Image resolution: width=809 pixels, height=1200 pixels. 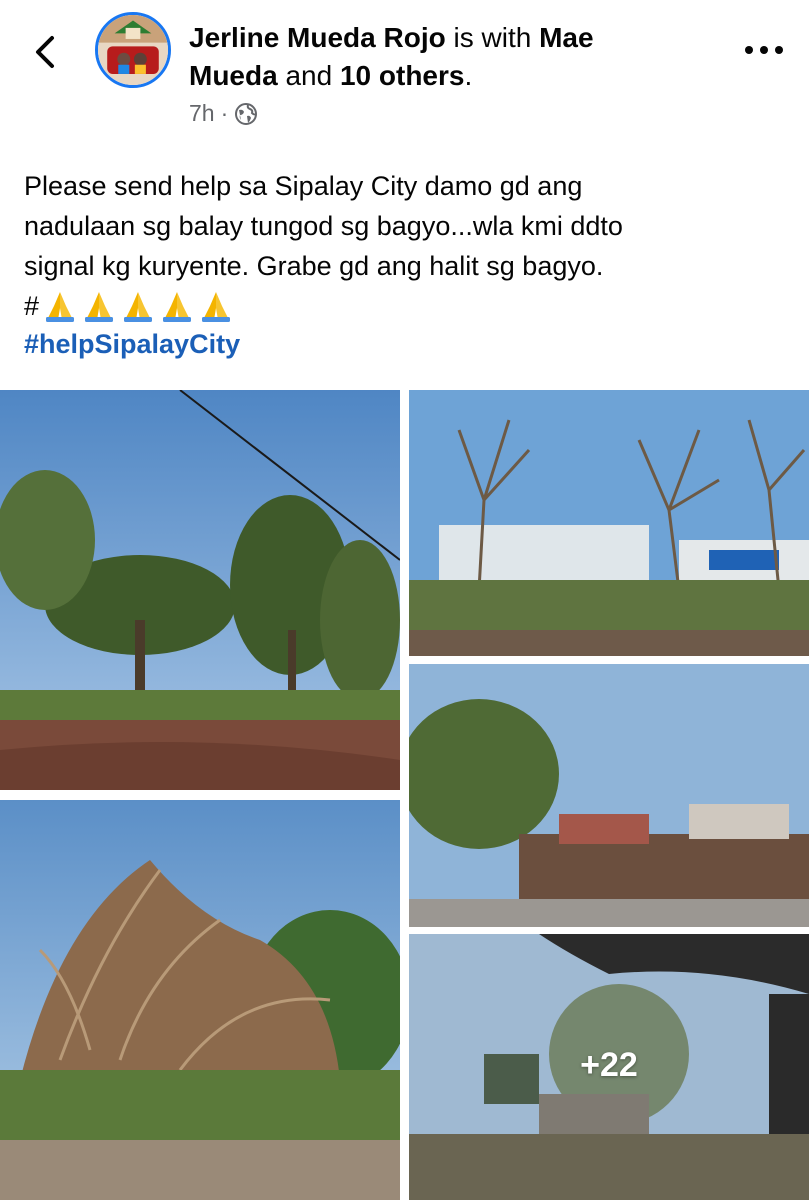 I want to click on emoji-line: #, so click(x=409, y=306).